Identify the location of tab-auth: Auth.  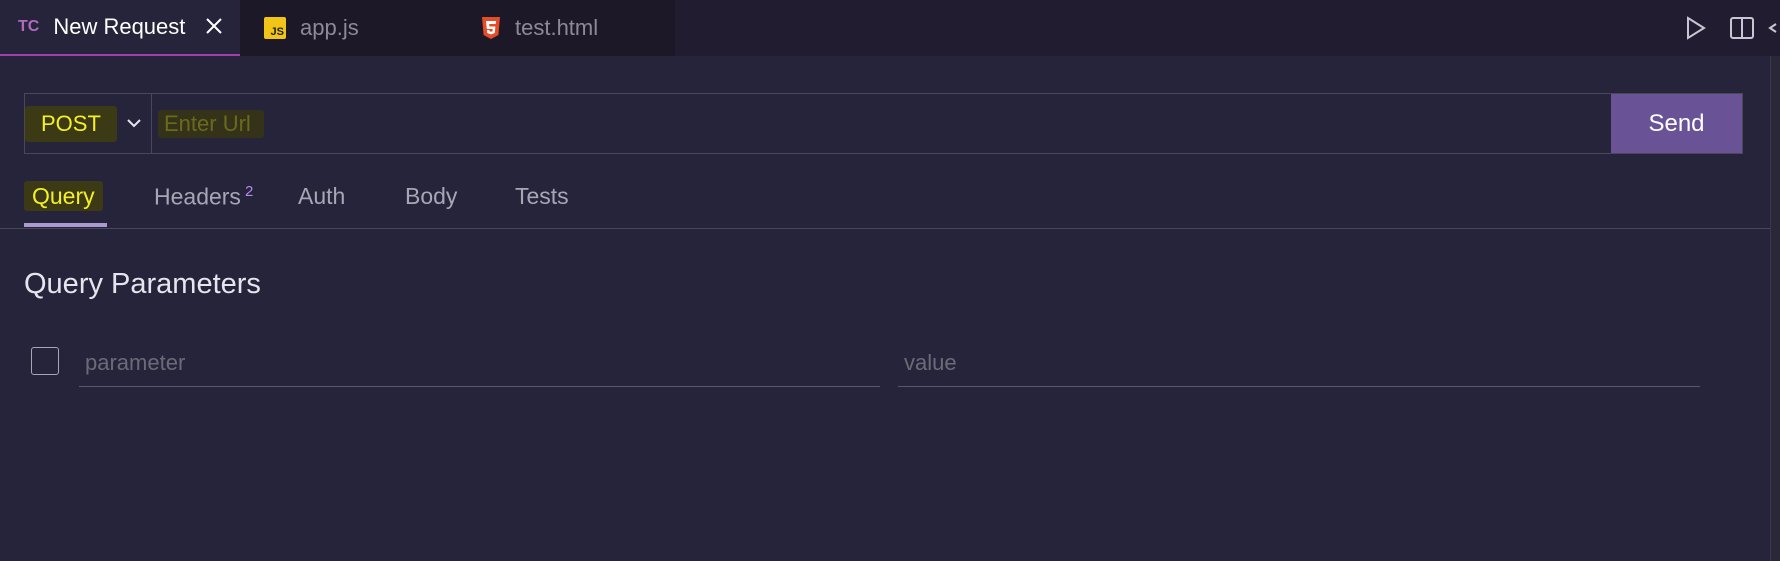
(321, 196).